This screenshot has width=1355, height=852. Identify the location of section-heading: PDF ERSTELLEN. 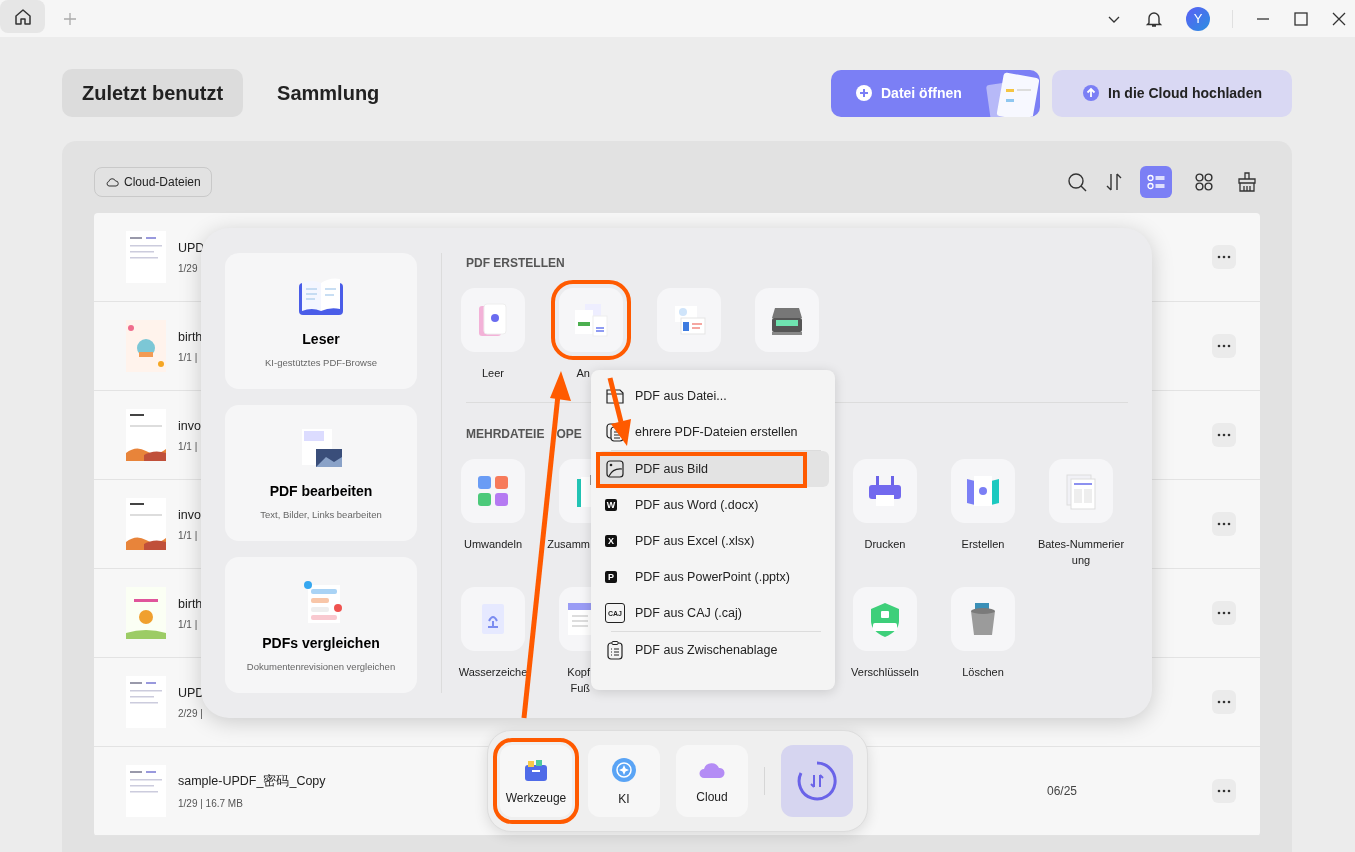
(515, 263).